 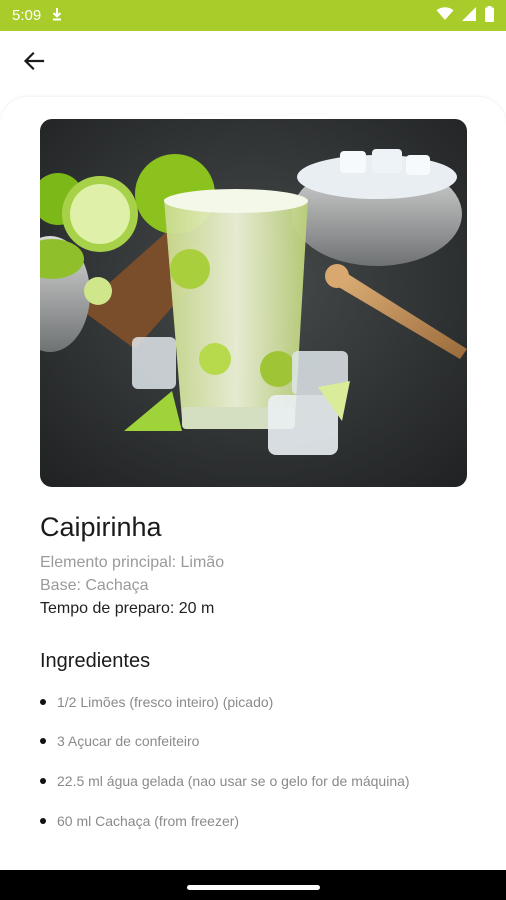 I want to click on system-nav-bar, so click(x=253, y=885).